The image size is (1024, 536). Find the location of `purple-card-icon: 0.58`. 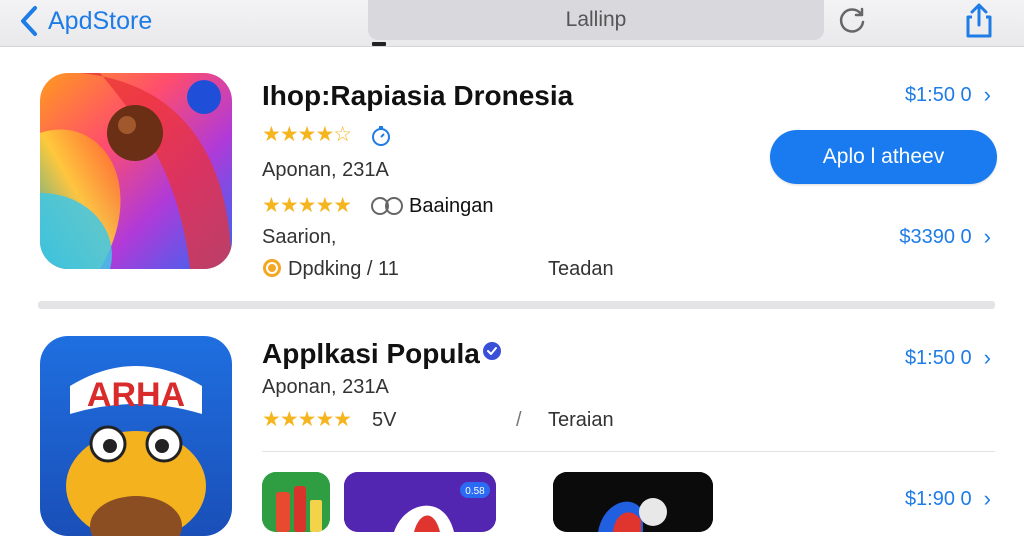

purple-card-icon: 0.58 is located at coordinates (420, 502).